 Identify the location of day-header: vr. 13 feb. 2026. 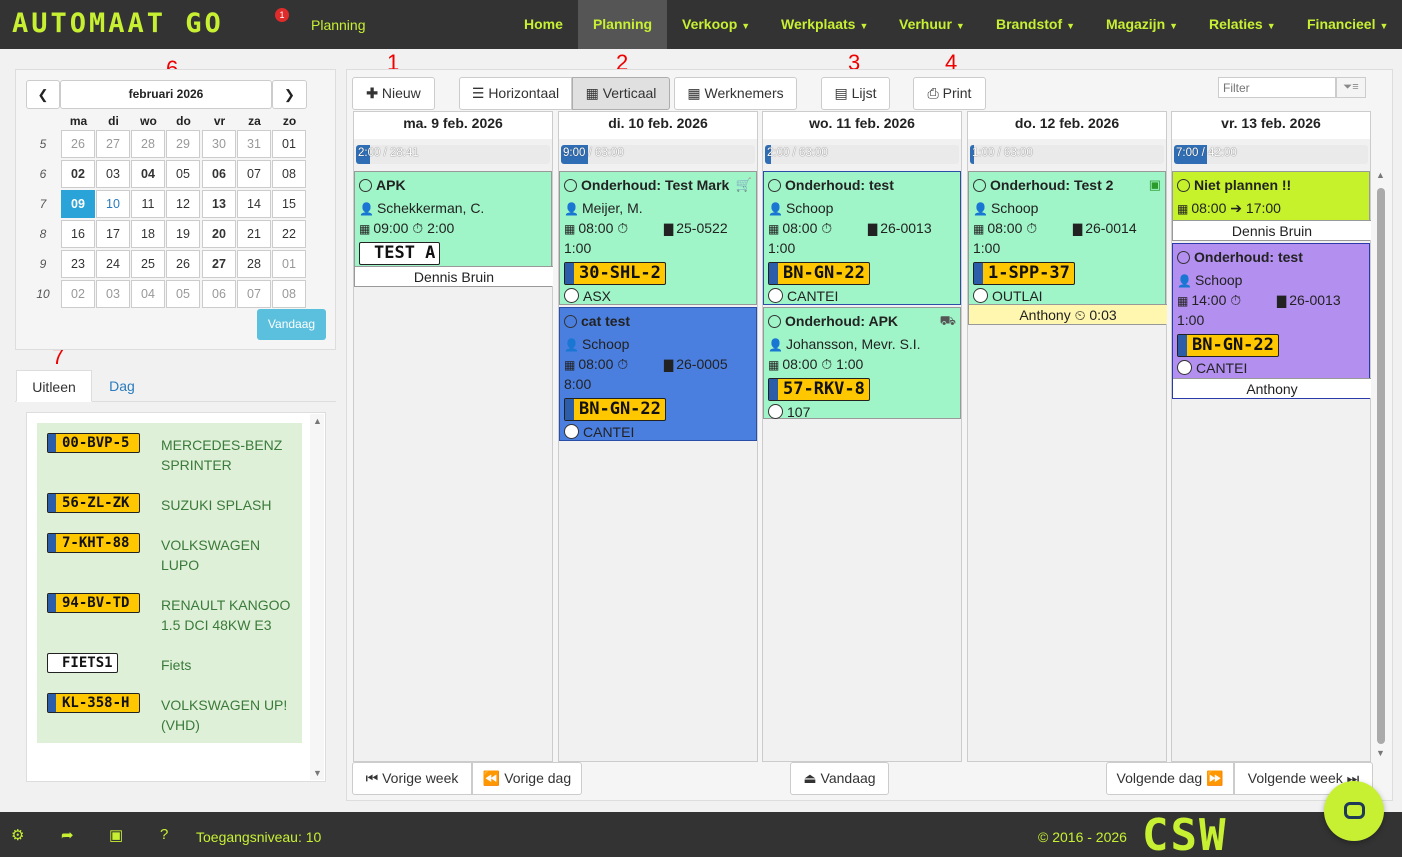
(1271, 125).